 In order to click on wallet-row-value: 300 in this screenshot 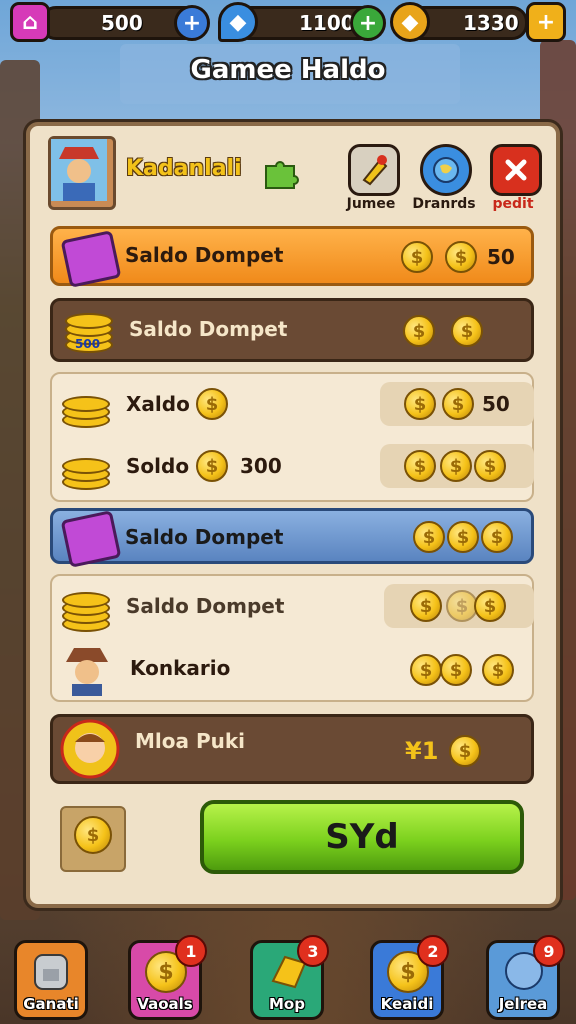, I will do `click(261, 466)`.